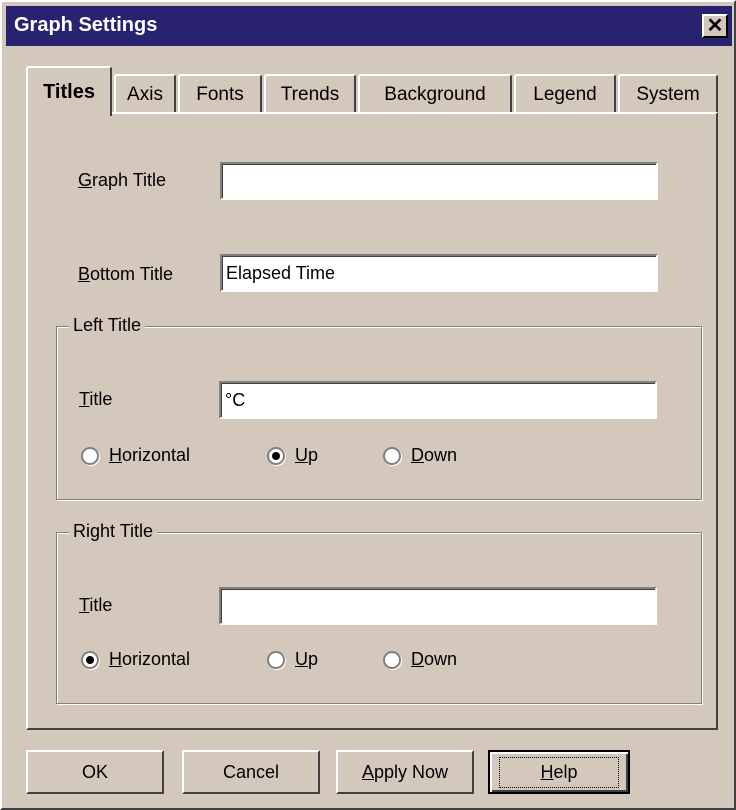 This screenshot has width=736, height=810. What do you see at coordinates (301, 455) in the screenshot?
I see `left-up-mnemonic: U` at bounding box center [301, 455].